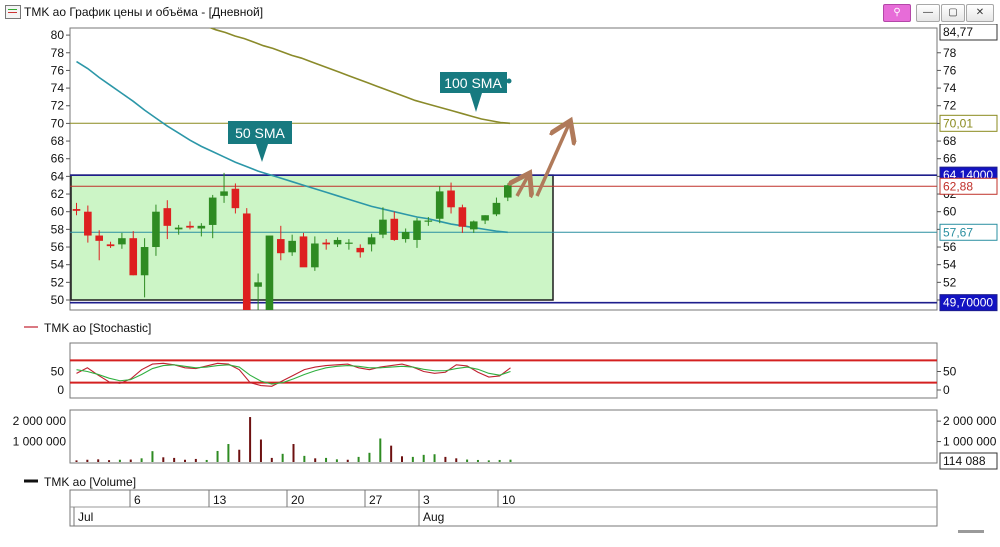 The width and height of the screenshot is (1000, 547). Describe the element at coordinates (950, 141) in the screenshot. I see `right-tick-label-9: 68` at that location.